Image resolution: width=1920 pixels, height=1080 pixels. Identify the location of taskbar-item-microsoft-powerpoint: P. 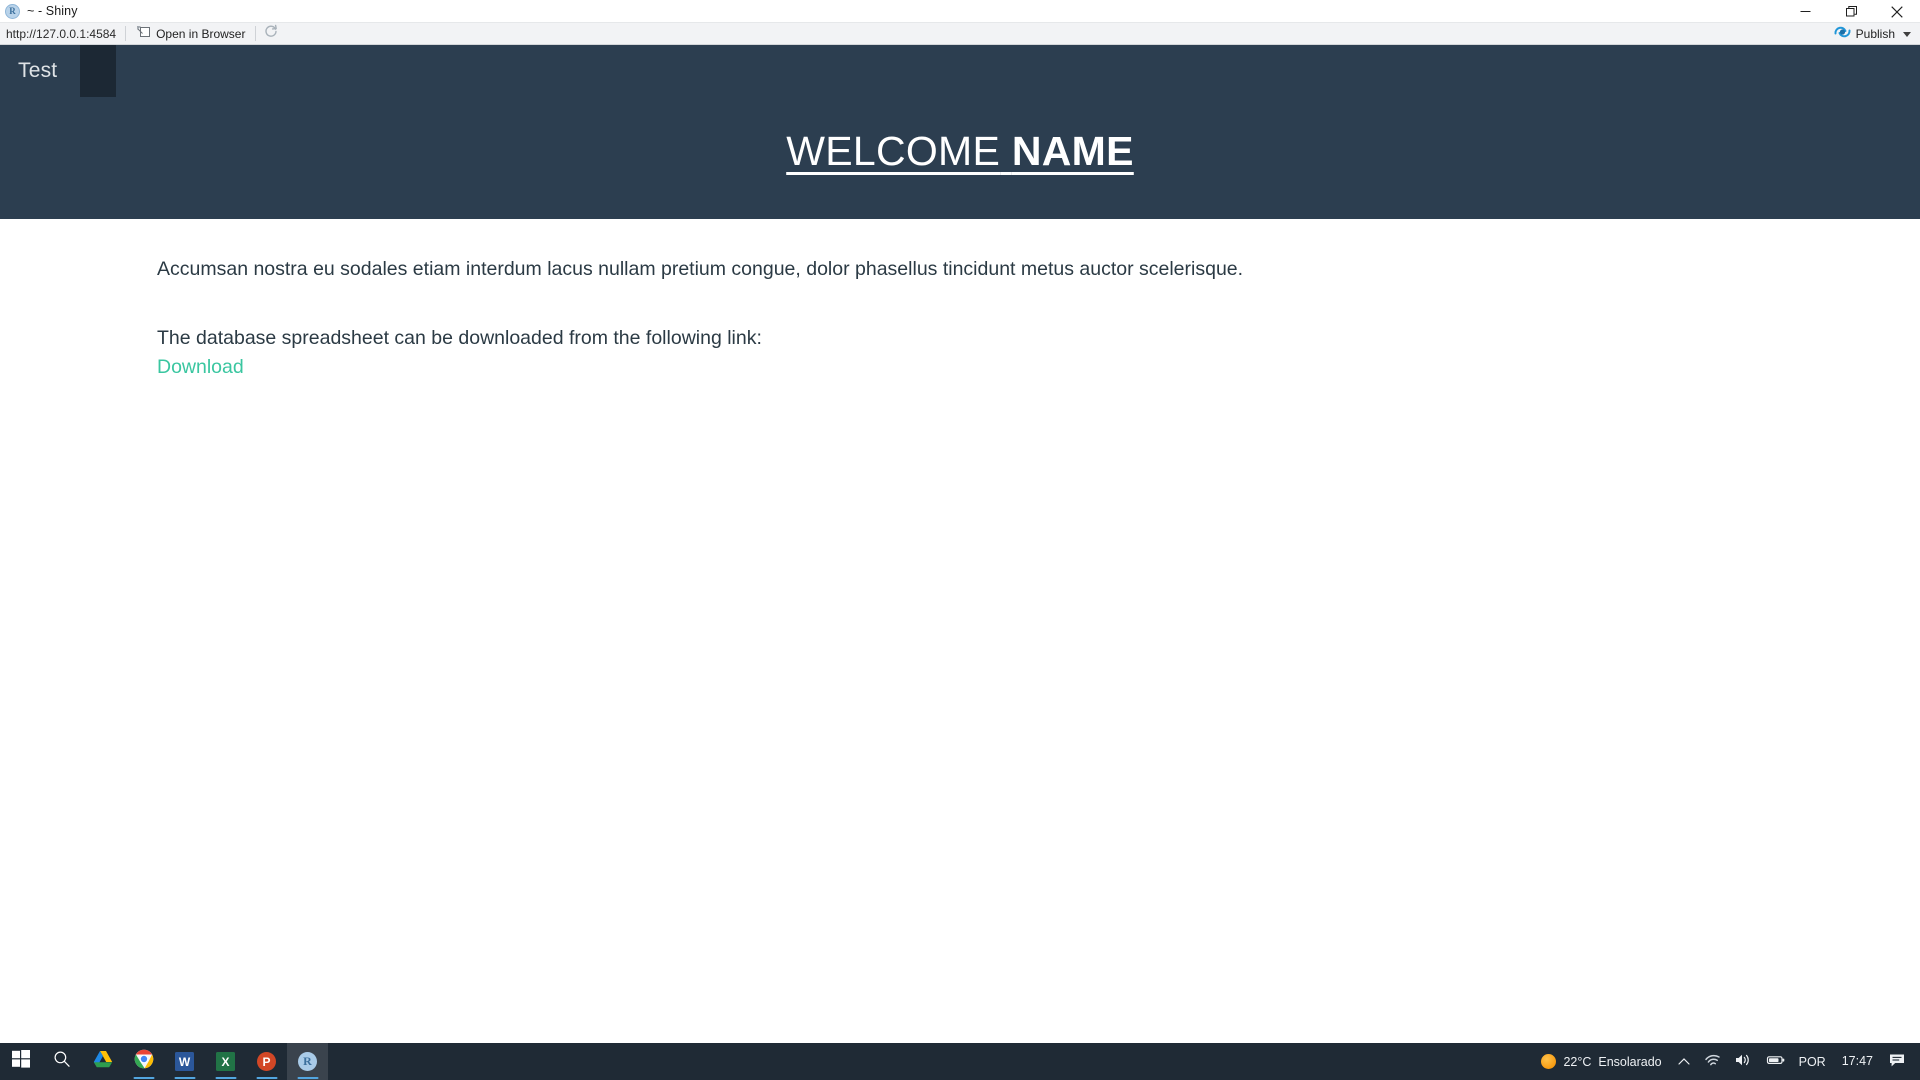
(266, 1061).